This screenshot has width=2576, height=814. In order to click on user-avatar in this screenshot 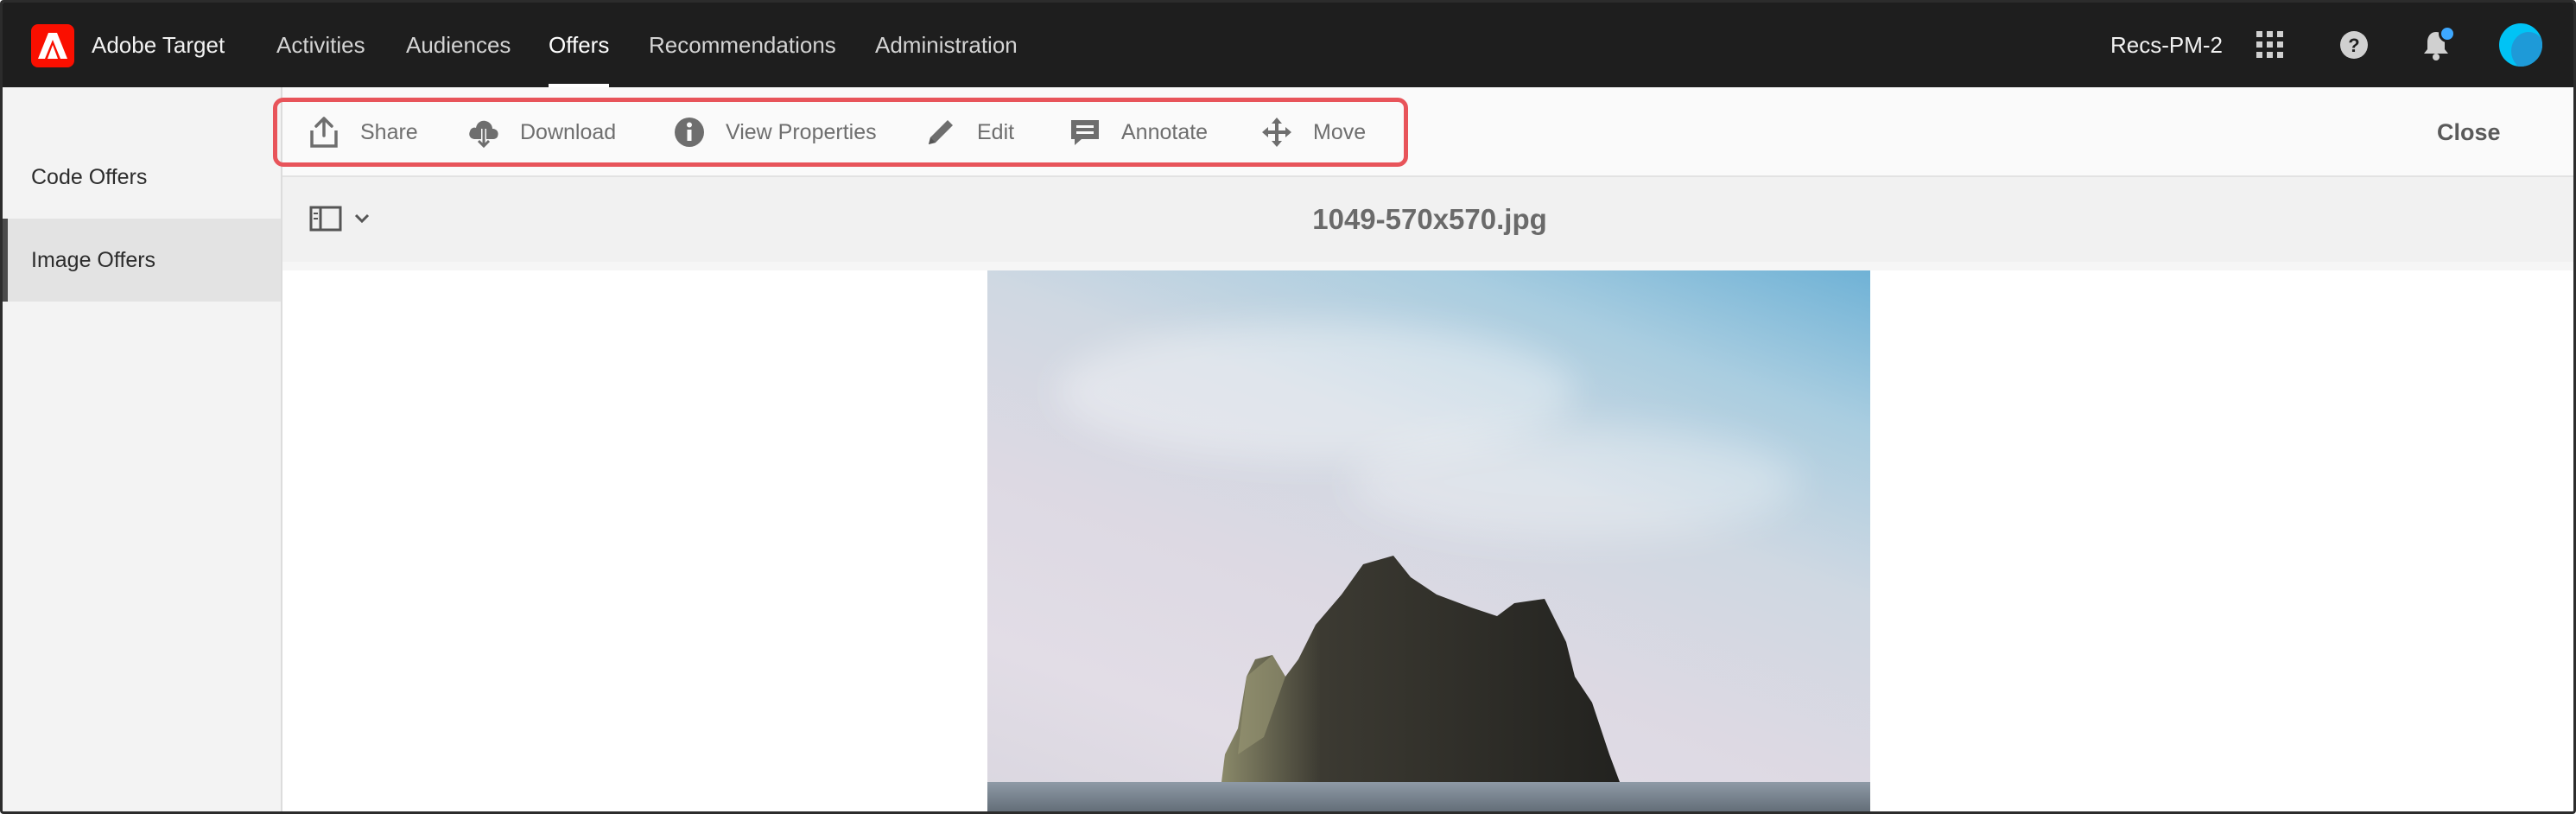, I will do `click(2520, 45)`.